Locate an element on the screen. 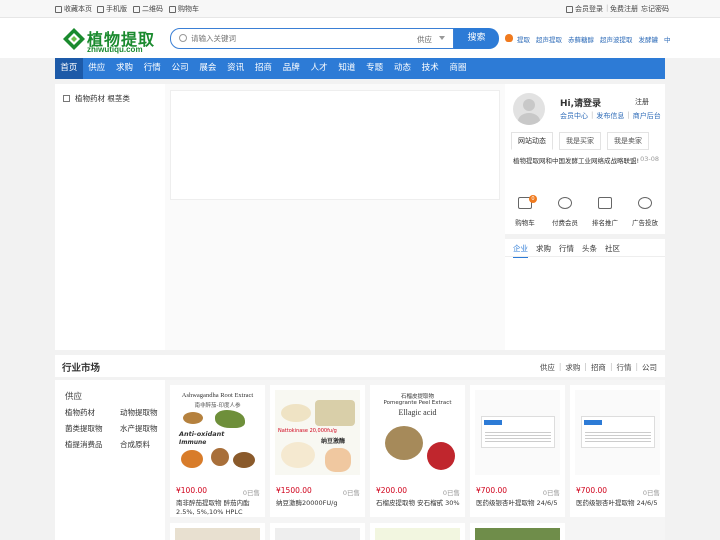 The height and width of the screenshot is (540, 720). powder-shape is located at coordinates (335, 413).